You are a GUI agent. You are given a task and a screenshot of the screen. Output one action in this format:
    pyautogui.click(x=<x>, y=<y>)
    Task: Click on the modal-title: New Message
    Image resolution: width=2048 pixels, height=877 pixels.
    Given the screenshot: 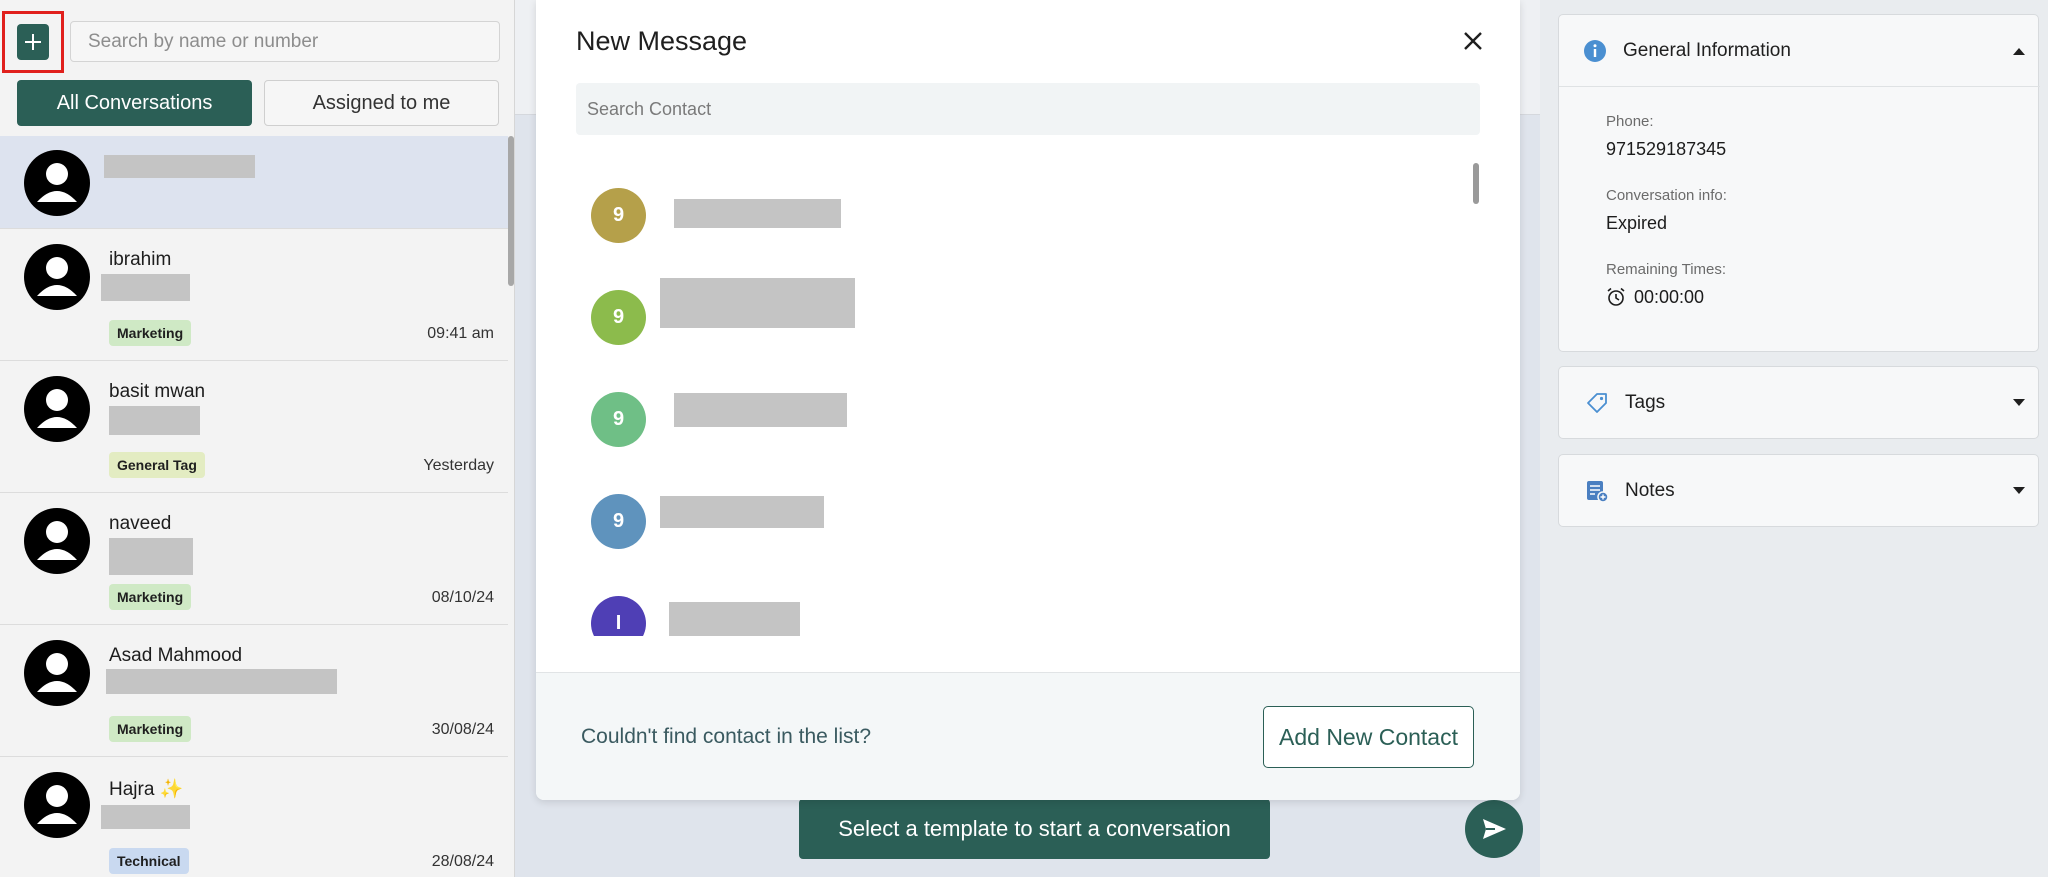 What is the action you would take?
    pyautogui.click(x=662, y=41)
    